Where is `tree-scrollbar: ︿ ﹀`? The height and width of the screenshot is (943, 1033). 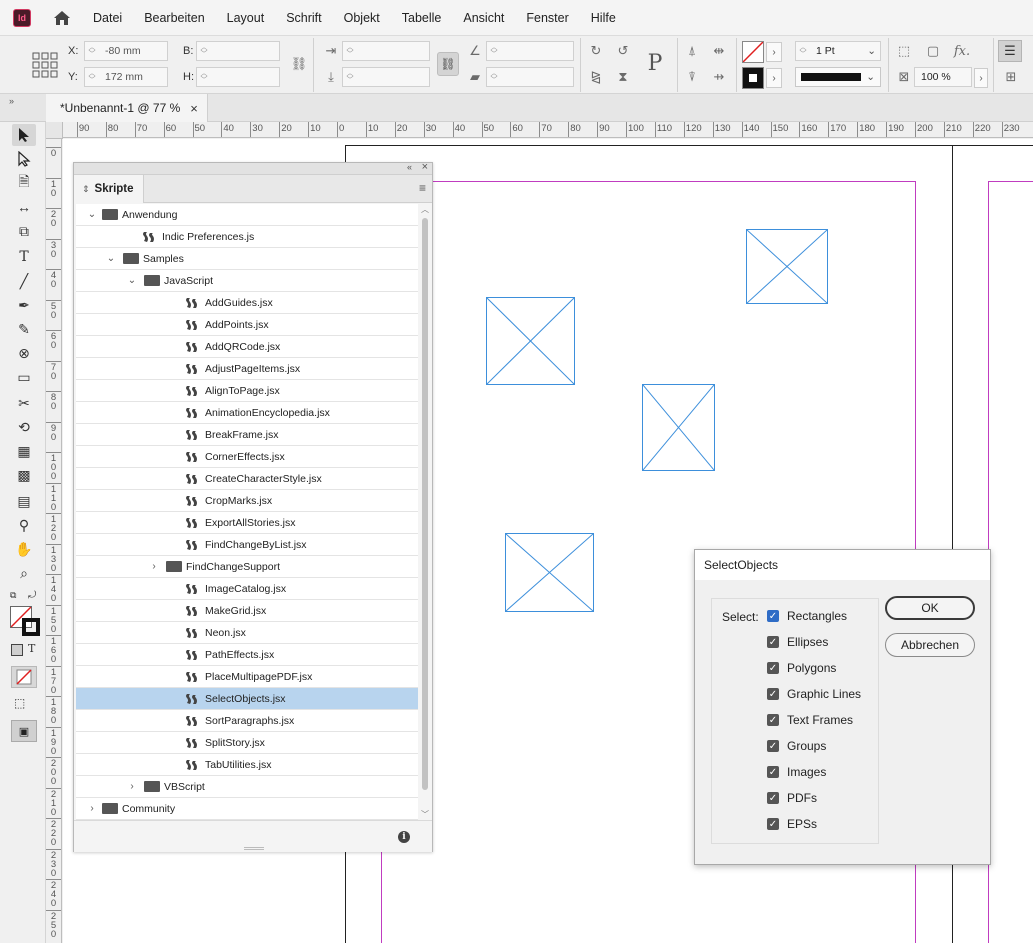 tree-scrollbar: ︿ ﹀ is located at coordinates (425, 512).